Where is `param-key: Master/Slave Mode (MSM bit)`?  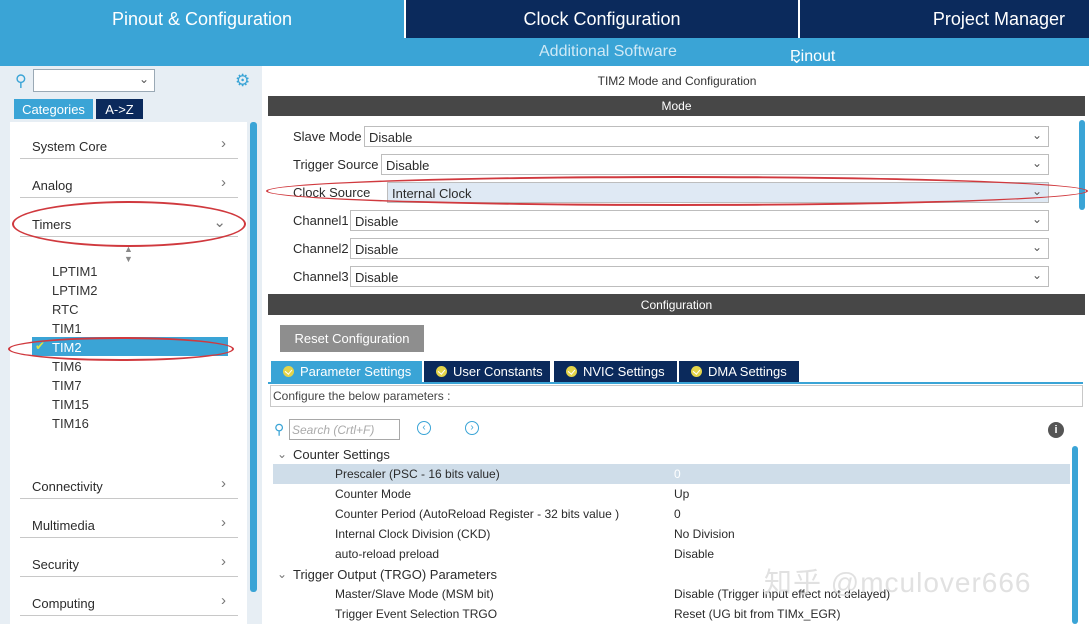
param-key: Master/Slave Mode (MSM bit) is located at coordinates (414, 594).